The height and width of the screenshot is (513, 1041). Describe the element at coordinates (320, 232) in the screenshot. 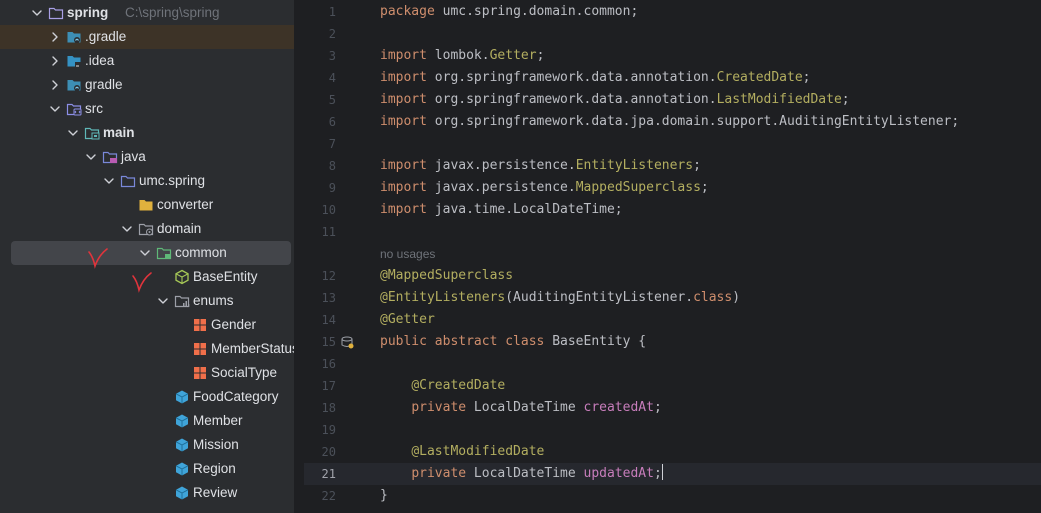

I see `line-number: 11` at that location.